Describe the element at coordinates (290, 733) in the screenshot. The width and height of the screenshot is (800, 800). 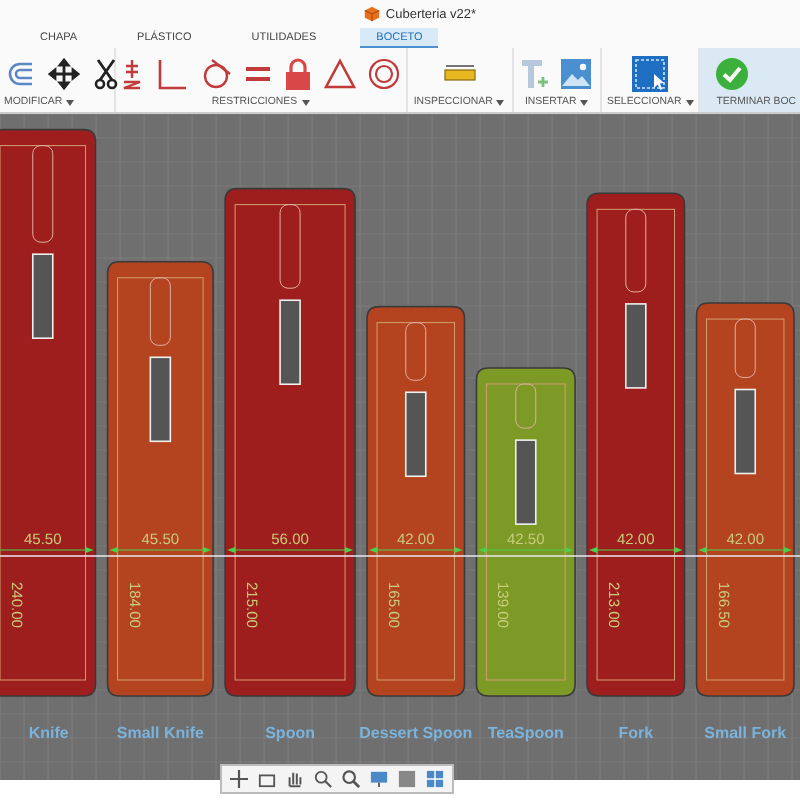
I see `utensil-label: Spoon` at that location.